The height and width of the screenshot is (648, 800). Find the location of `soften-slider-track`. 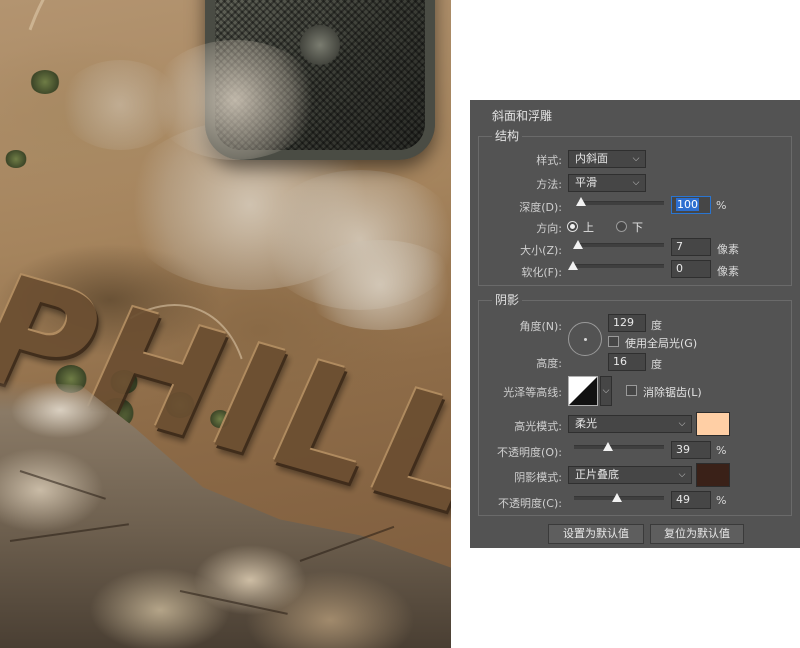

soften-slider-track is located at coordinates (619, 266).